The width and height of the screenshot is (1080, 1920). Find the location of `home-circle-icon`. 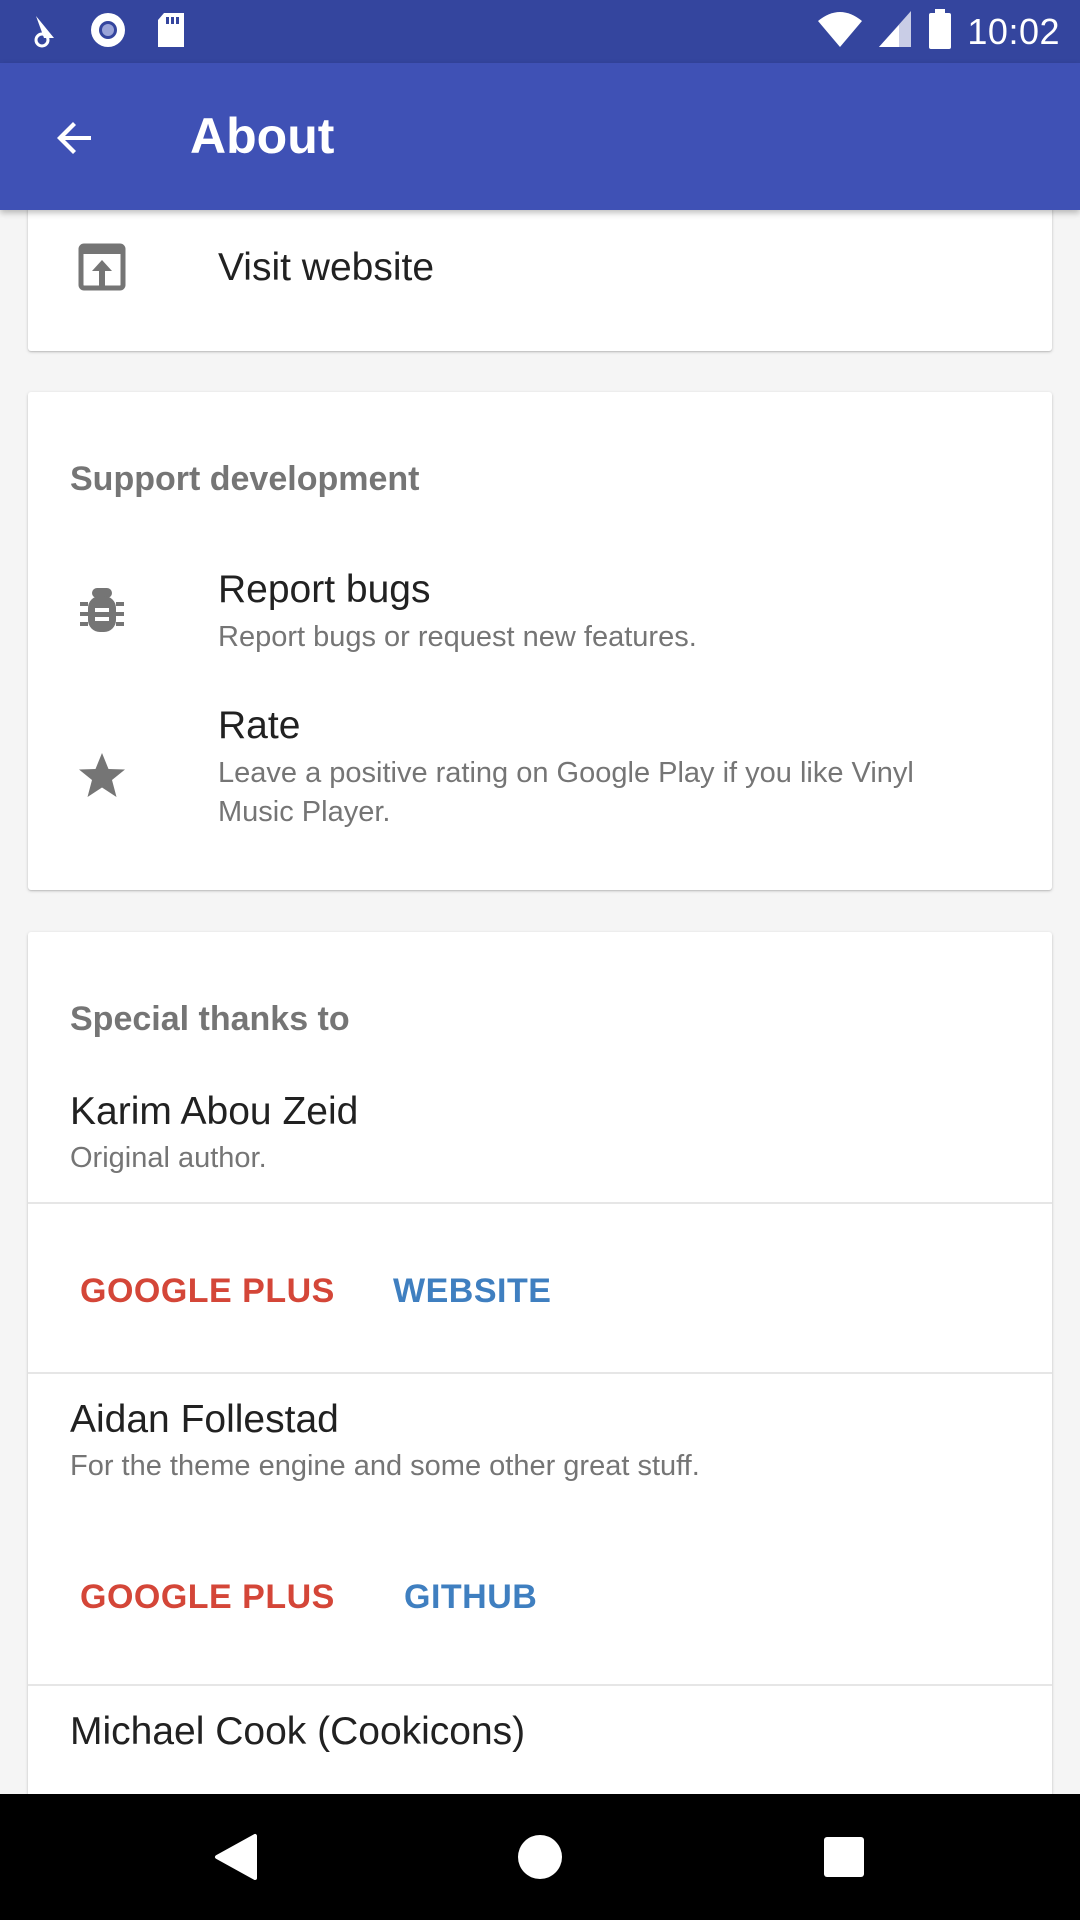

home-circle-icon is located at coordinates (540, 1857).